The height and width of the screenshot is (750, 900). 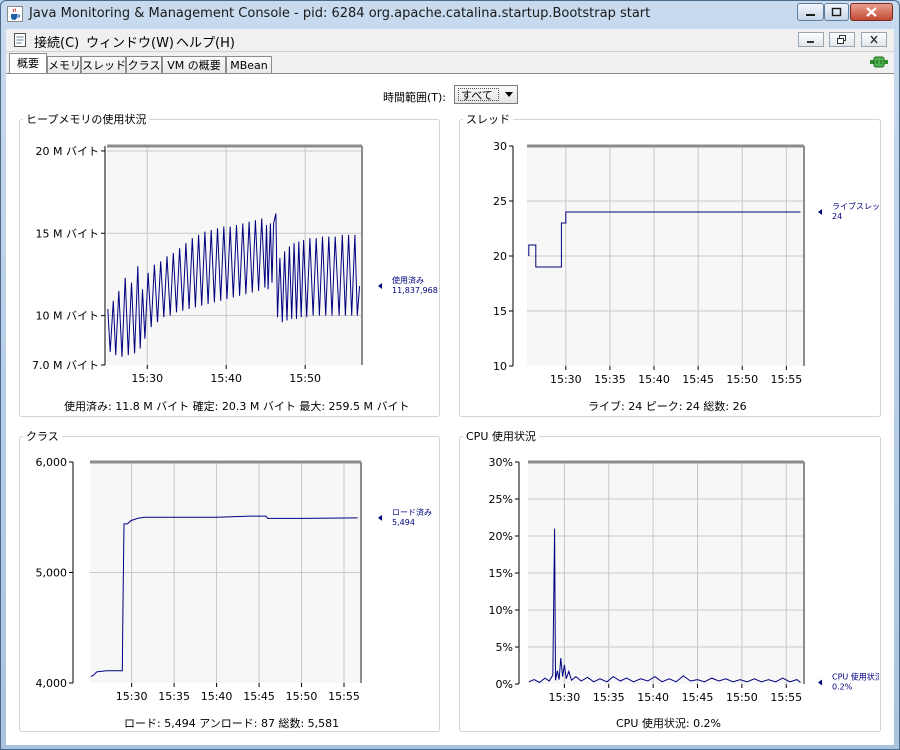 I want to click on series-legend-value: 5,494, so click(x=403, y=522).